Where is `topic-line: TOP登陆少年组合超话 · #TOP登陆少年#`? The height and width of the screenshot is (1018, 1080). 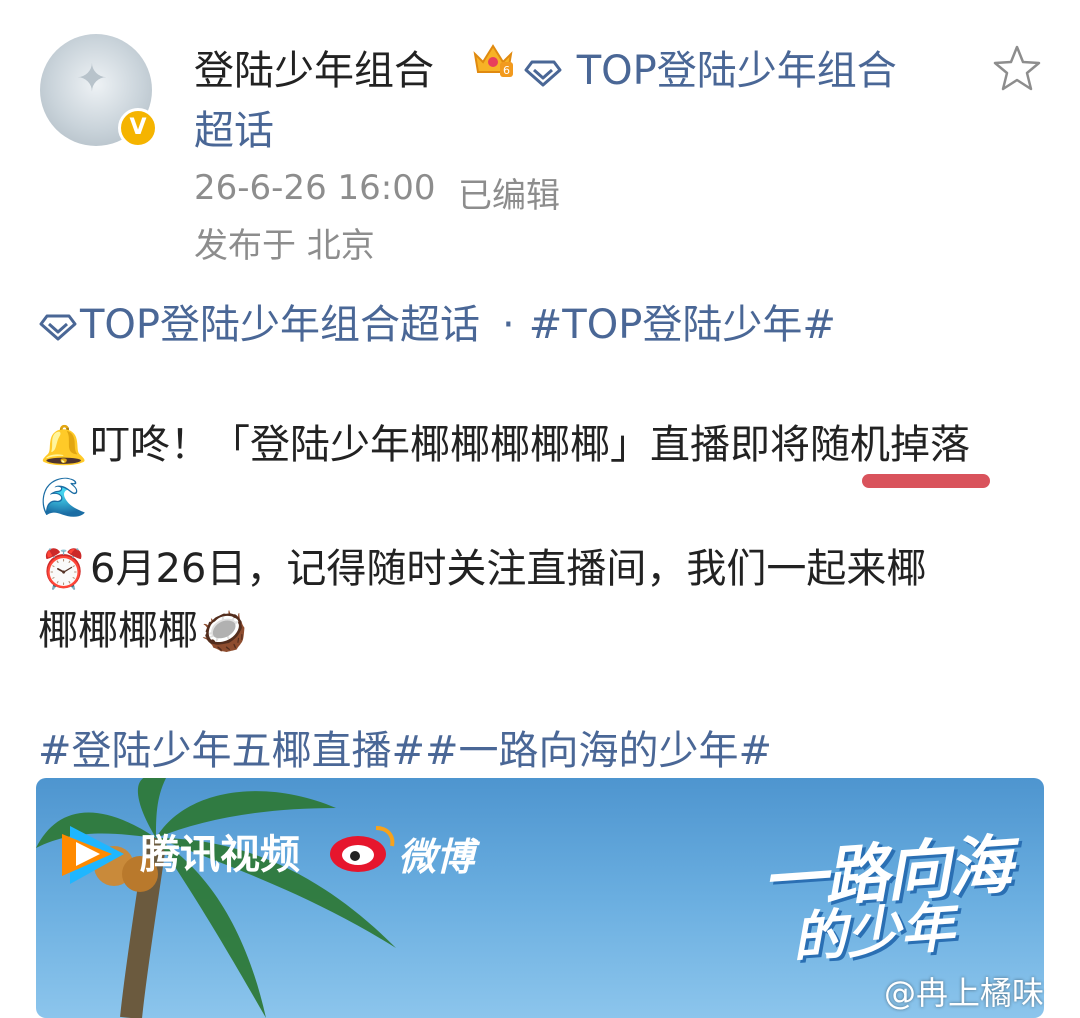 topic-line: TOP登陆少年组合超话 · #TOP登陆少年# is located at coordinates (437, 321).